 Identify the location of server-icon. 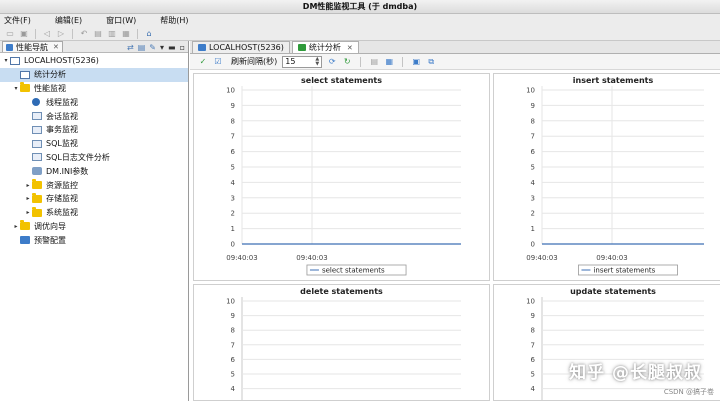
(202, 47).